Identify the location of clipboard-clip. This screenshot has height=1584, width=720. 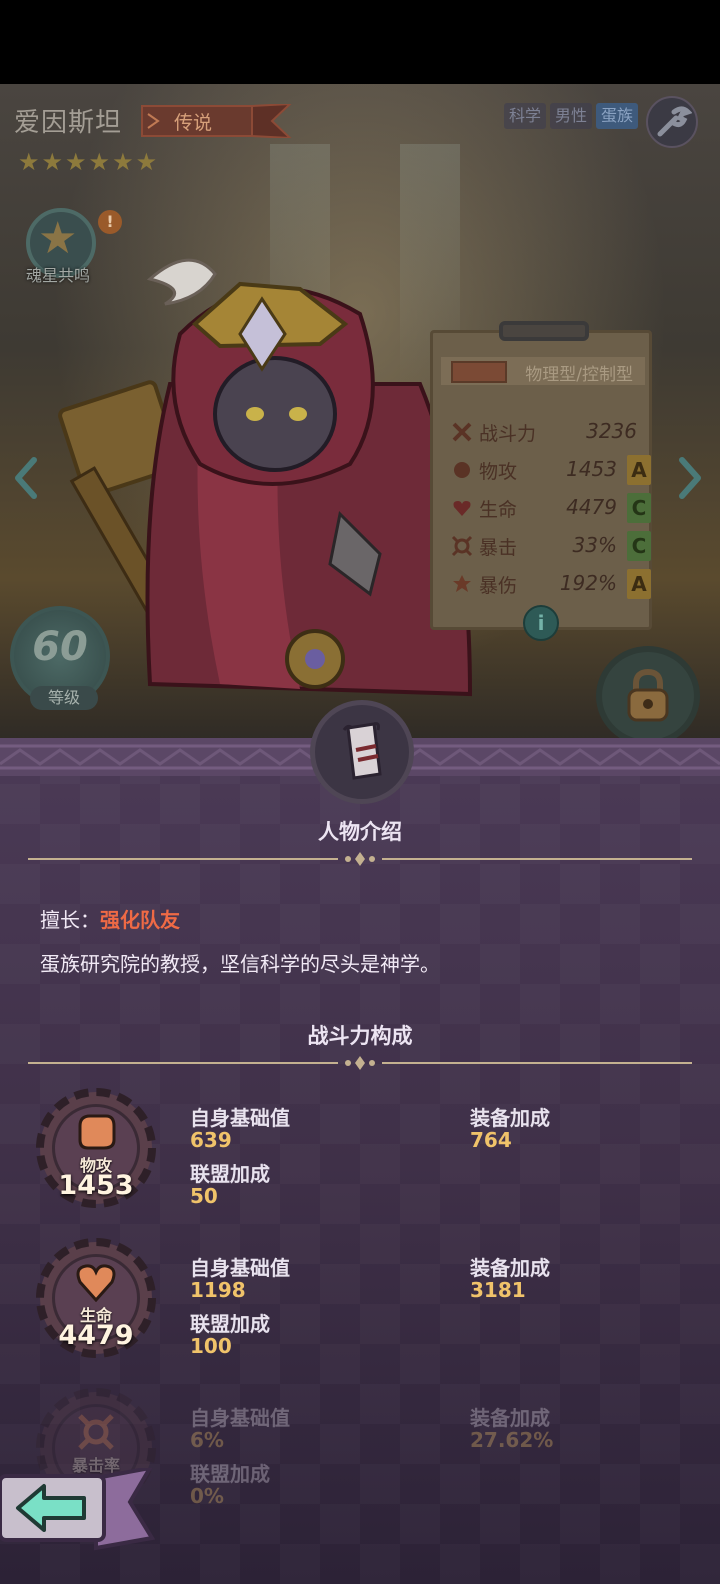
(544, 331).